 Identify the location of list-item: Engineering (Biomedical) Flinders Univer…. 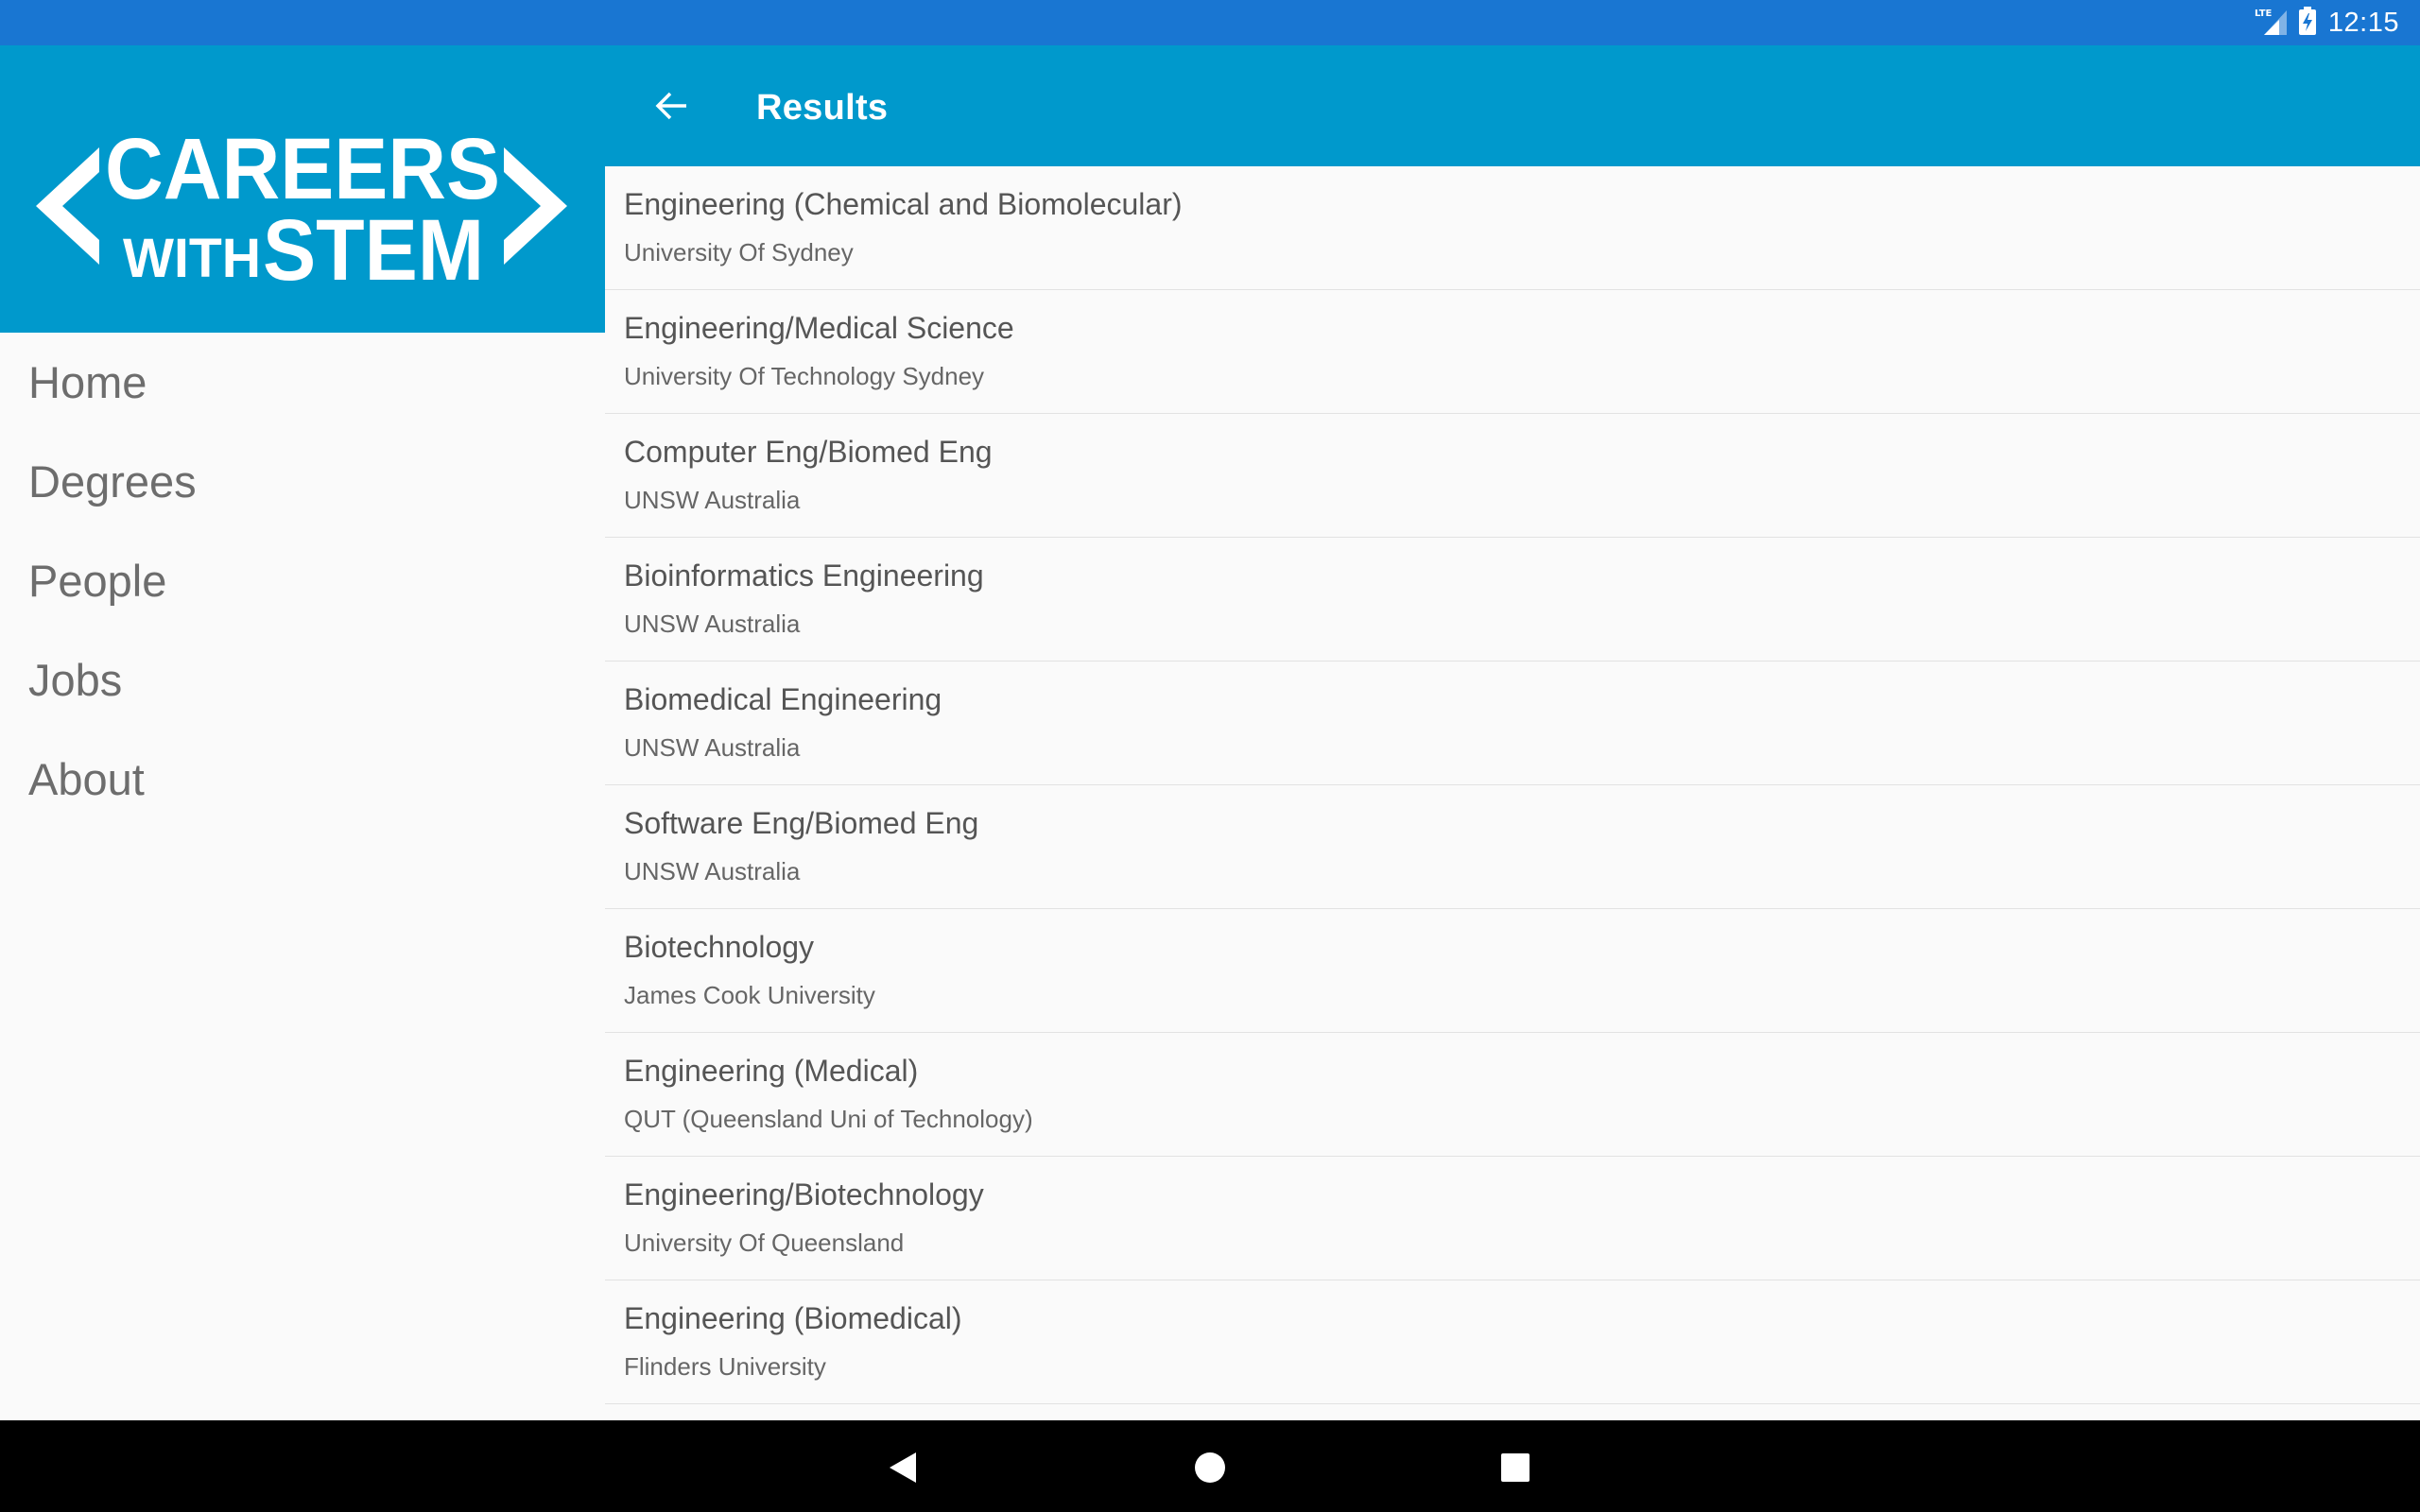
(1512, 1342).